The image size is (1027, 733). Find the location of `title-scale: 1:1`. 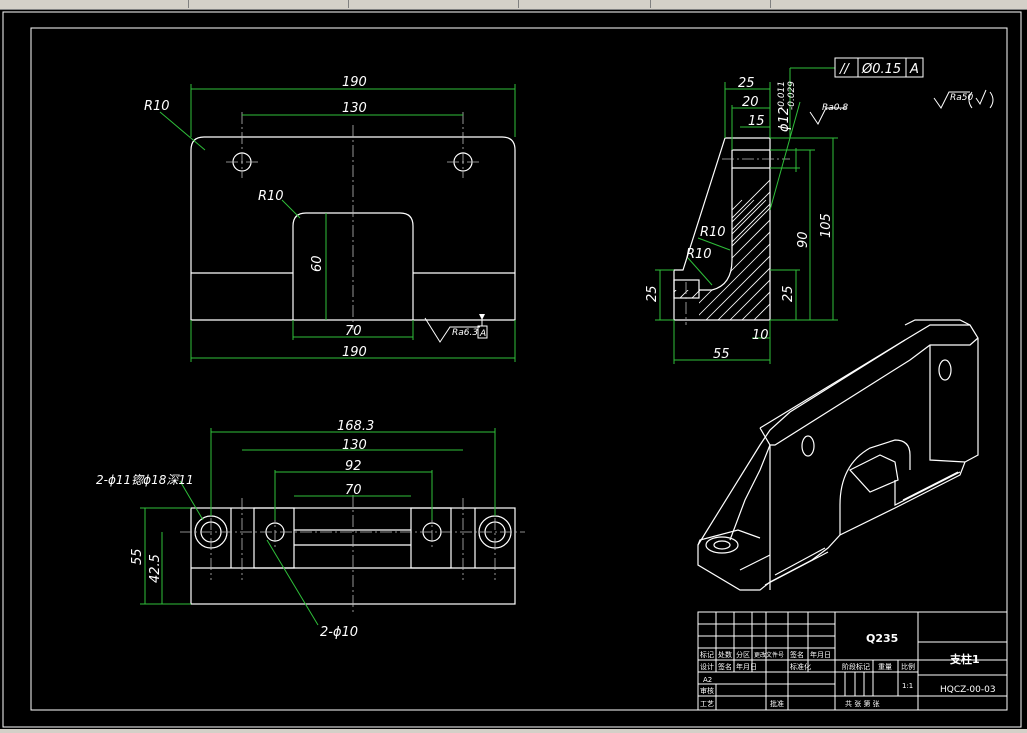

title-scale: 1:1 is located at coordinates (907, 686).